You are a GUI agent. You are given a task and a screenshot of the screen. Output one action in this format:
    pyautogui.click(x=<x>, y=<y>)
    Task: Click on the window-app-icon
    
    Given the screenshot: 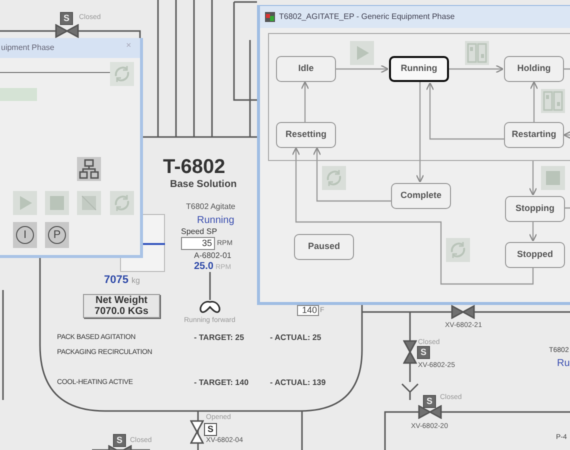 What is the action you would take?
    pyautogui.click(x=270, y=17)
    